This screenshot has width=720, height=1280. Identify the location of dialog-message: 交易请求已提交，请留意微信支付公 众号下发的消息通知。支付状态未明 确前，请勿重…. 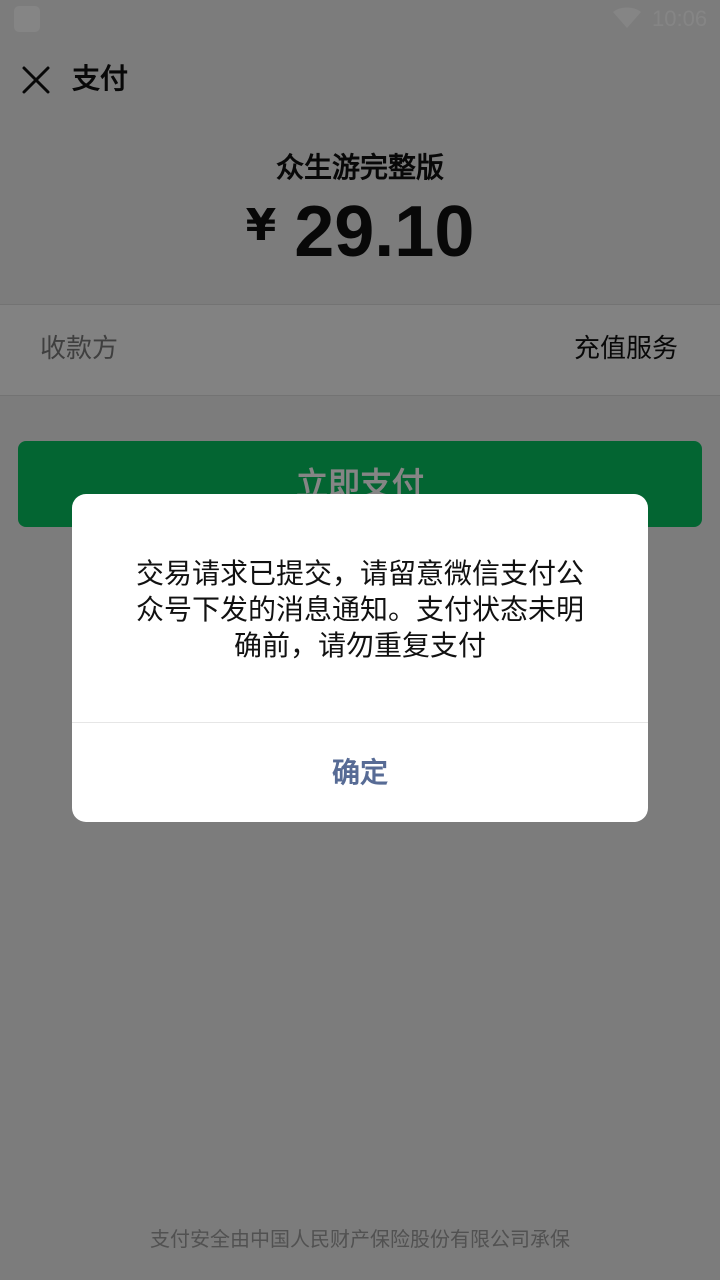
(360, 610).